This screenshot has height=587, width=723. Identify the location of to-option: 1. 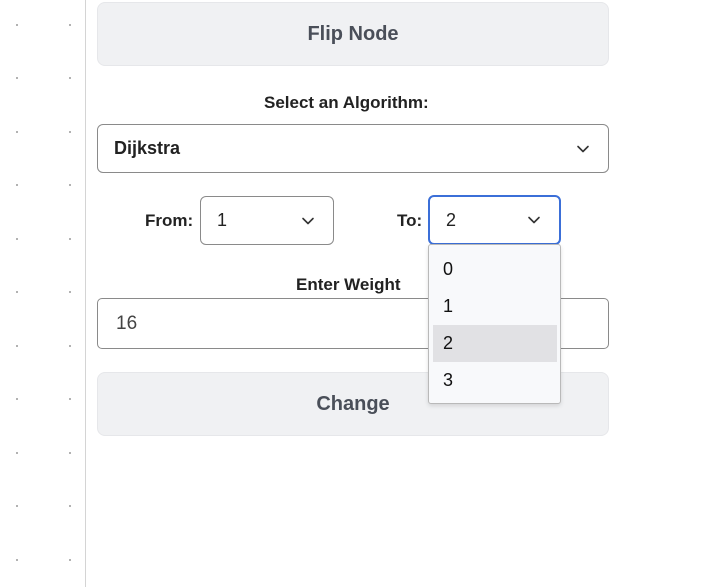
(495, 306).